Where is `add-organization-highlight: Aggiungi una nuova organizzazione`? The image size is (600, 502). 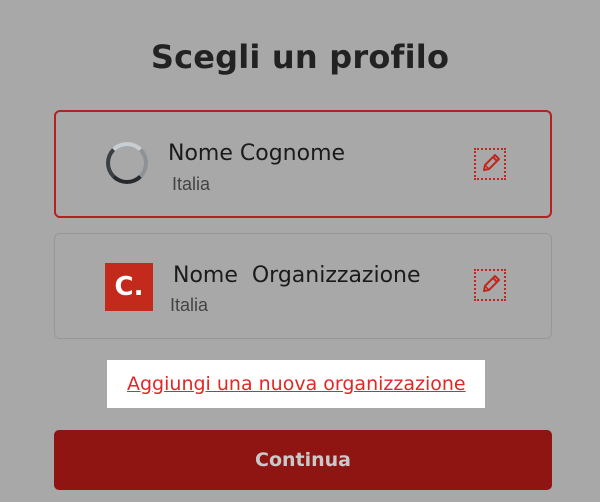 add-organization-highlight: Aggiungi una nuova organizzazione is located at coordinates (296, 384).